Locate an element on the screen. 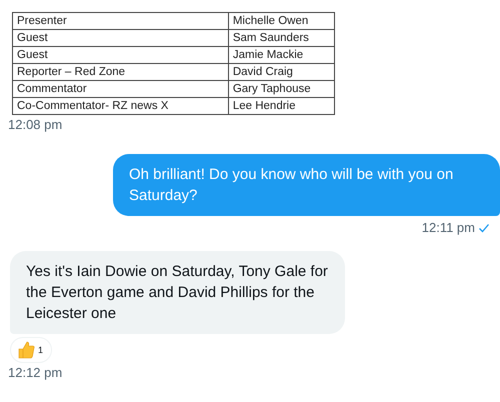 The height and width of the screenshot is (402, 500). table-cell: Lee Hendrie is located at coordinates (281, 106).